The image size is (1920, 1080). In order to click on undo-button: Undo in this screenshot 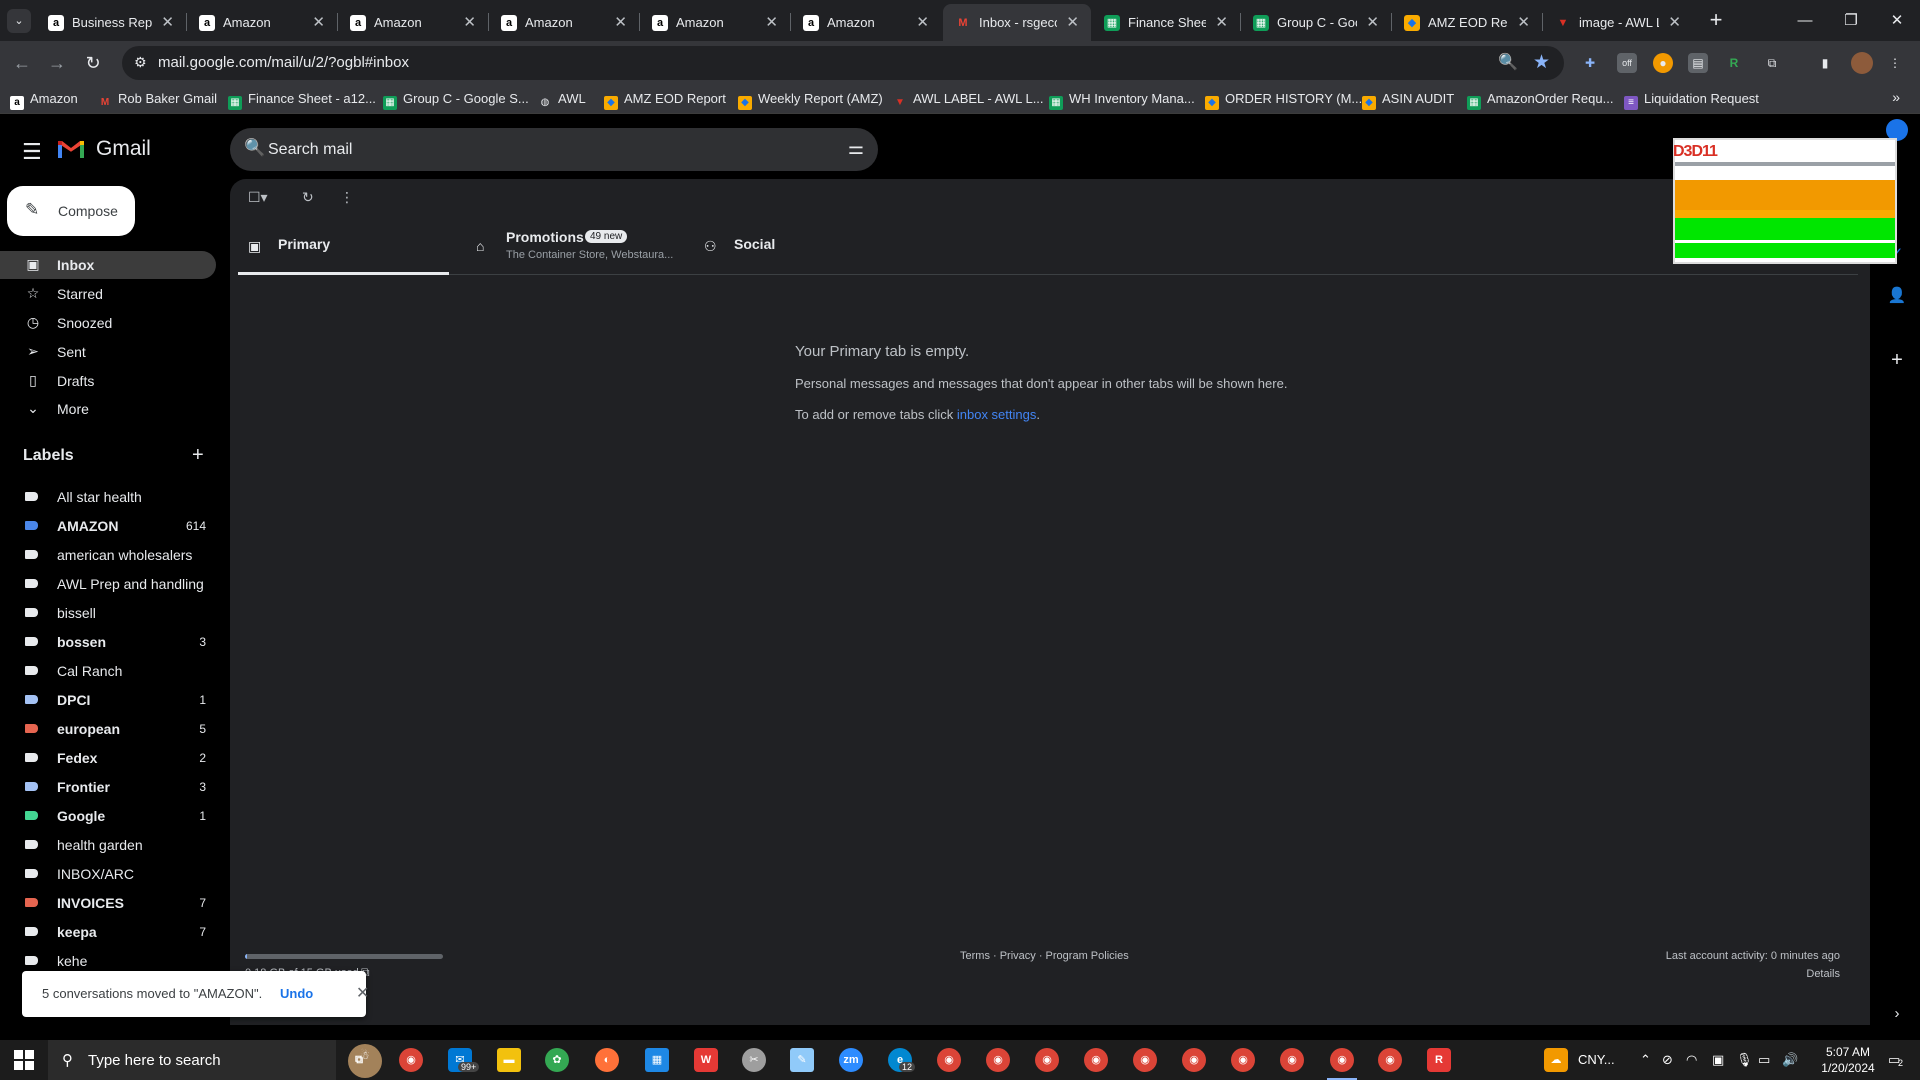, I will do `click(296, 993)`.